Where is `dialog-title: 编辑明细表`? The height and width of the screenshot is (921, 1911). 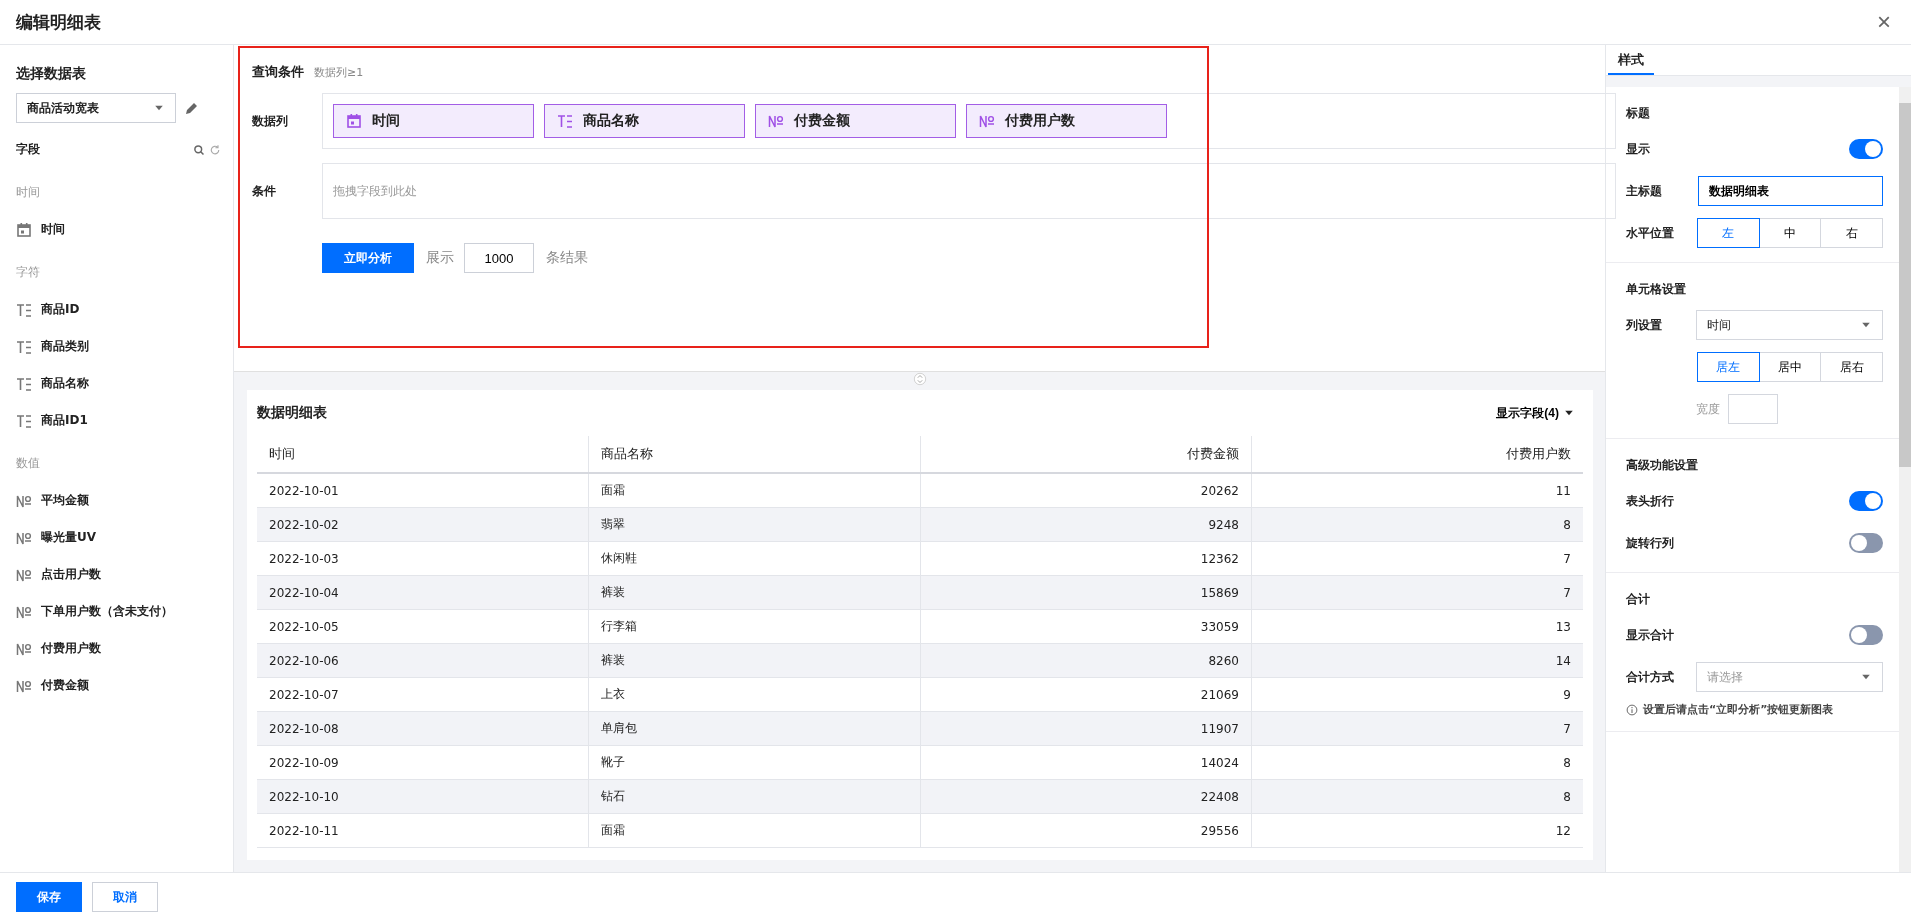 dialog-title: 编辑明细表 is located at coordinates (58, 22).